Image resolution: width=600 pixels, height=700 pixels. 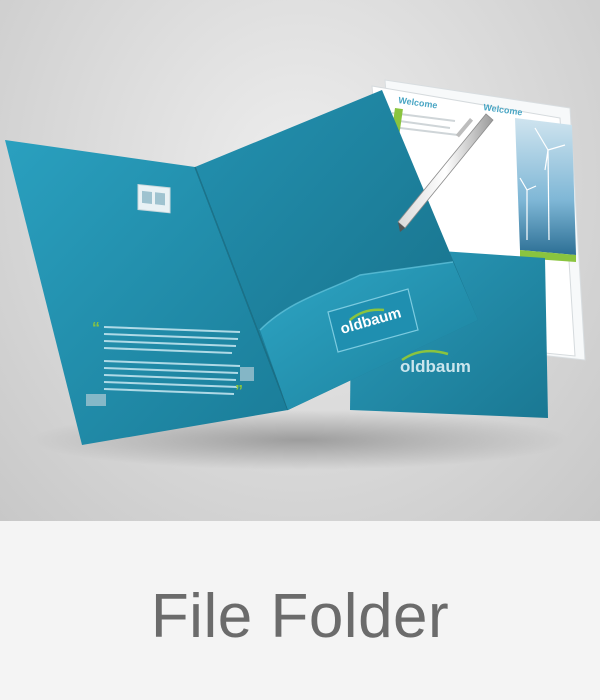 What do you see at coordinates (300, 617) in the screenshot?
I see `product-caption: File Folder` at bounding box center [300, 617].